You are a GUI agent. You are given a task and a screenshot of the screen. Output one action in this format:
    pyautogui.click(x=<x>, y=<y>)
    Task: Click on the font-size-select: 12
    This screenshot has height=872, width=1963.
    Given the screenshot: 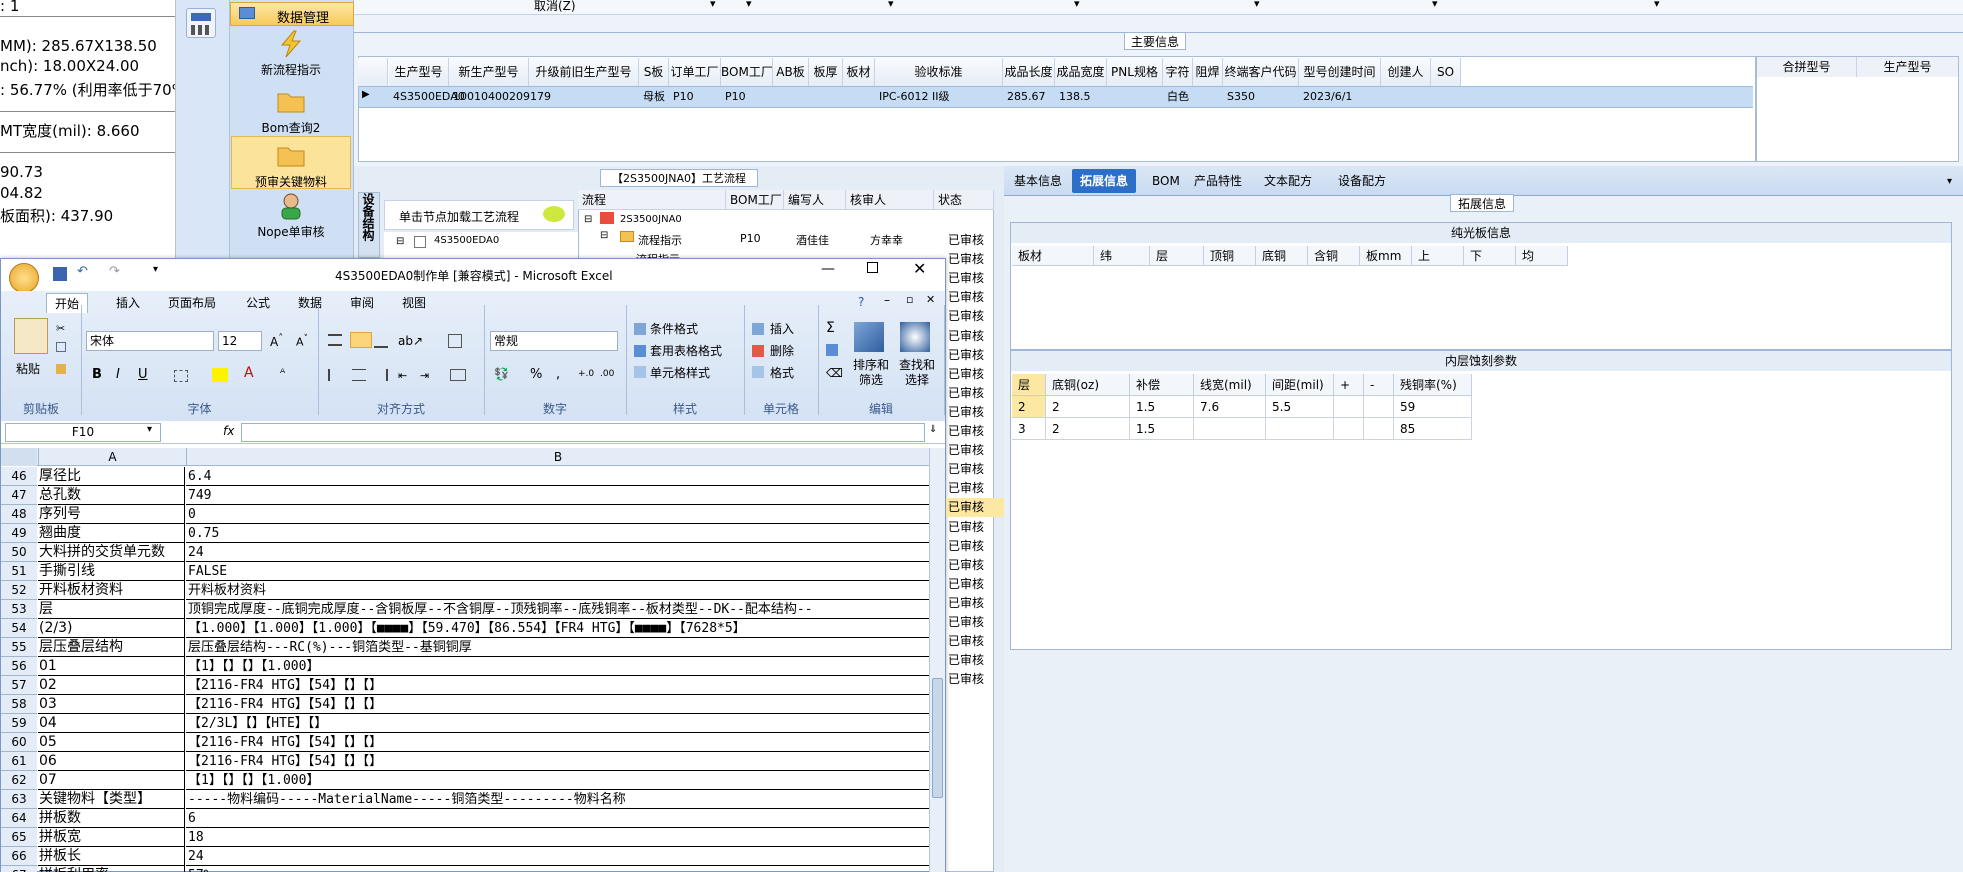 What is the action you would take?
    pyautogui.click(x=240, y=341)
    